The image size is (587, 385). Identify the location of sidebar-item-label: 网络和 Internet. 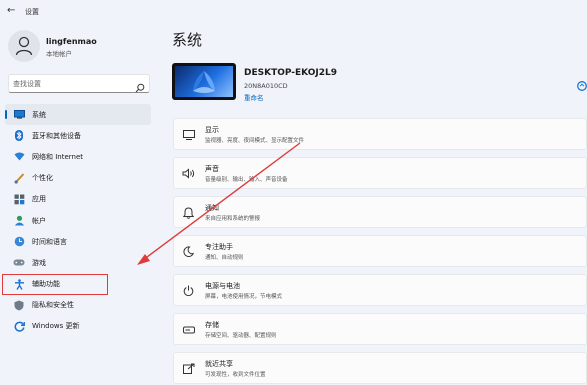
(58, 156).